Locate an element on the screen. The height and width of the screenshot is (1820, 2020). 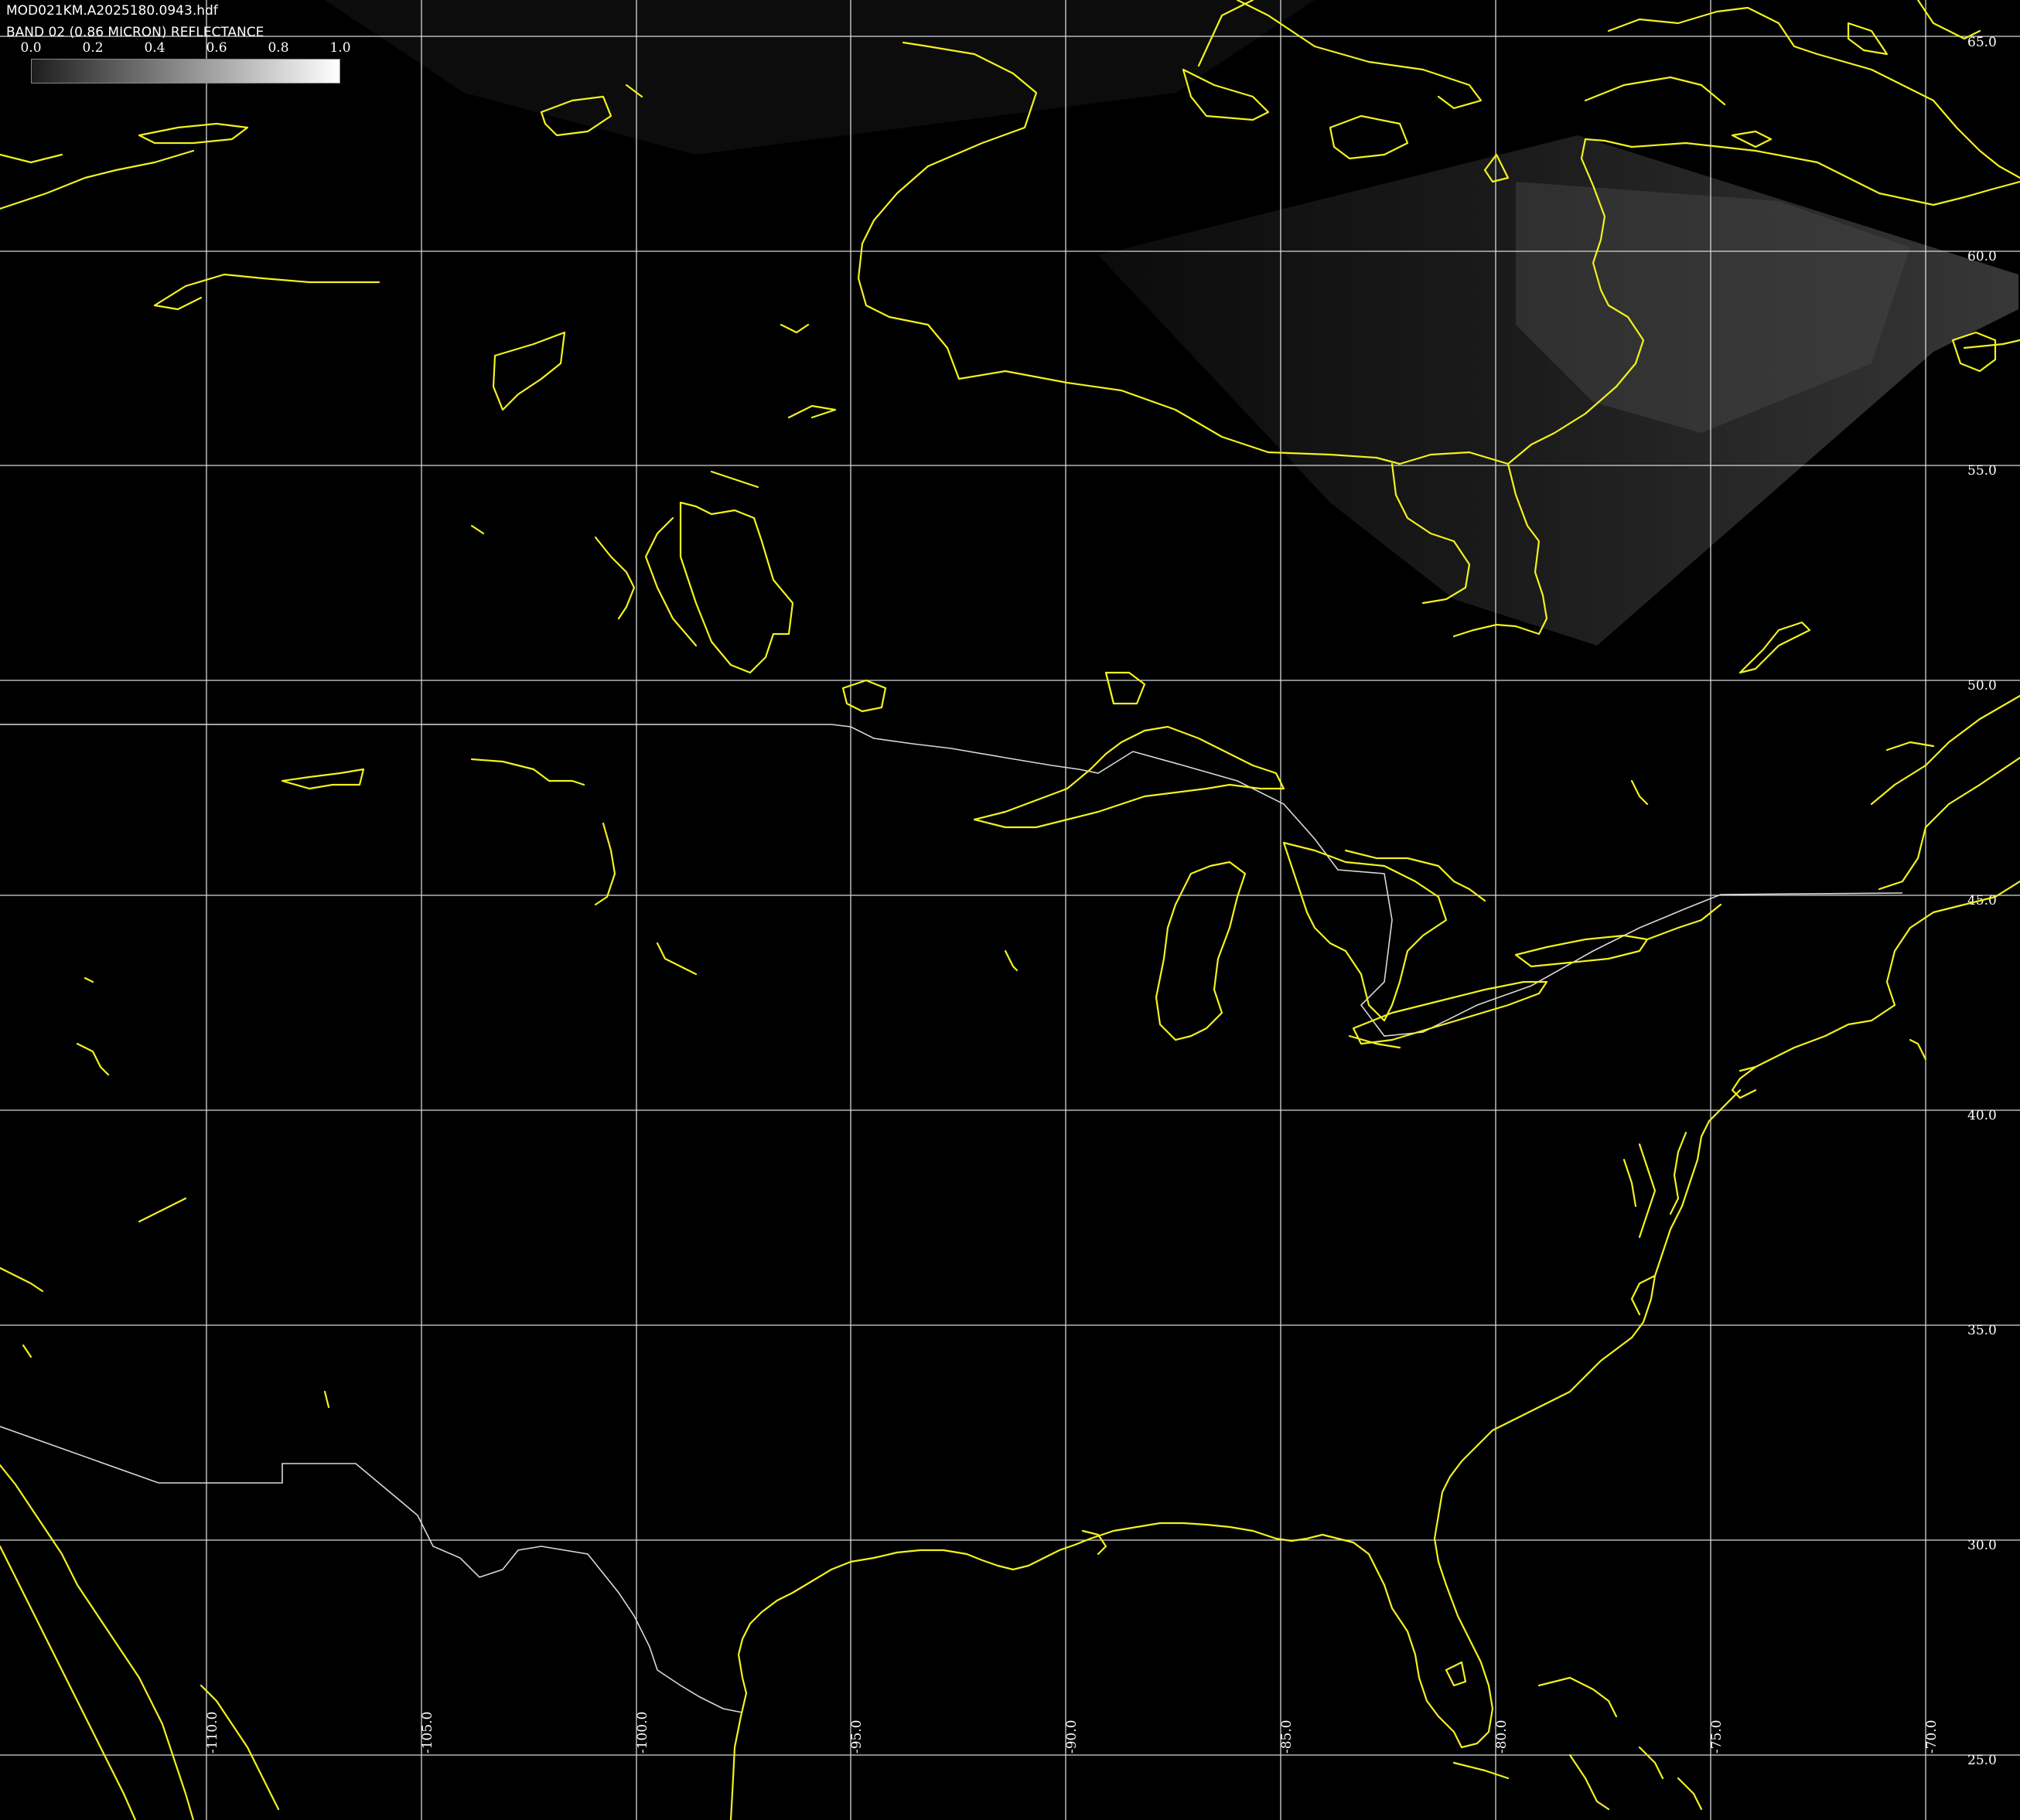
lat-label: 40.0 is located at coordinates (1982, 1115).